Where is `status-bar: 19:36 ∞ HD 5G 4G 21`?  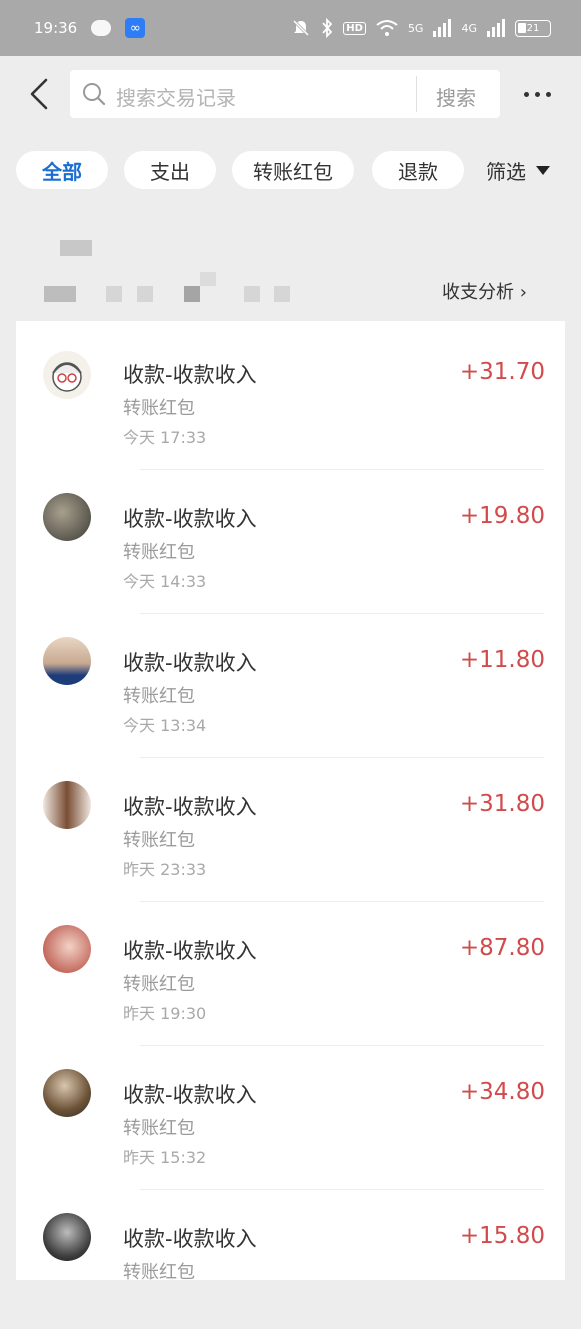 status-bar: 19:36 ∞ HD 5G 4G 21 is located at coordinates (290, 28).